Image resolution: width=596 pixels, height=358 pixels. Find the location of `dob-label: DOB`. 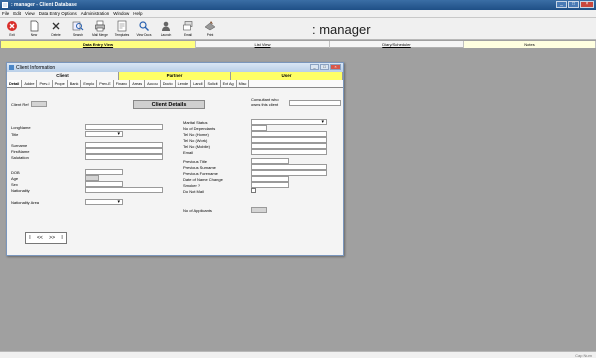

dob-label: DOB is located at coordinates (15, 172).